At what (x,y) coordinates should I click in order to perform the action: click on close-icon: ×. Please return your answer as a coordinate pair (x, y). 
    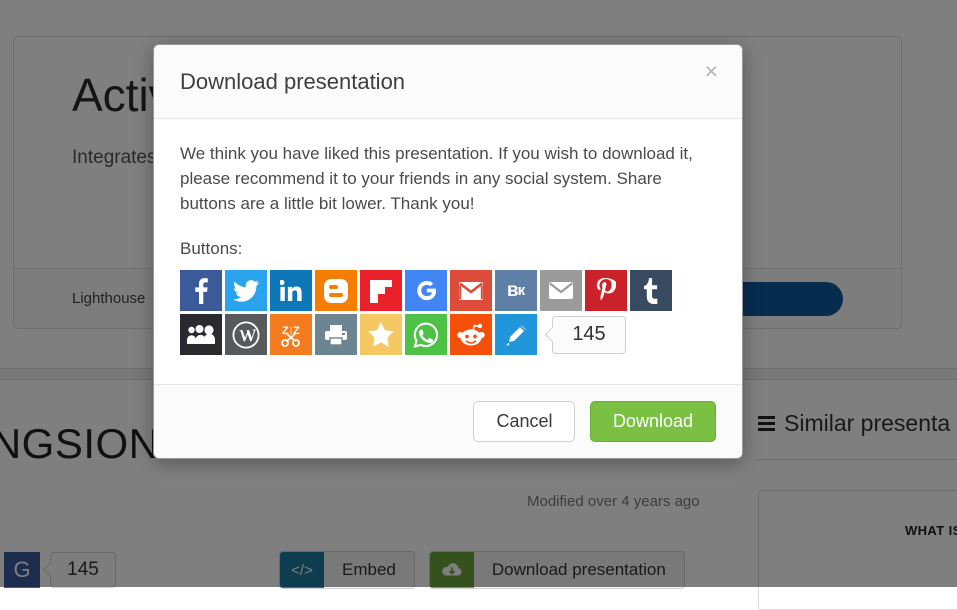
    Looking at the image, I should click on (711, 71).